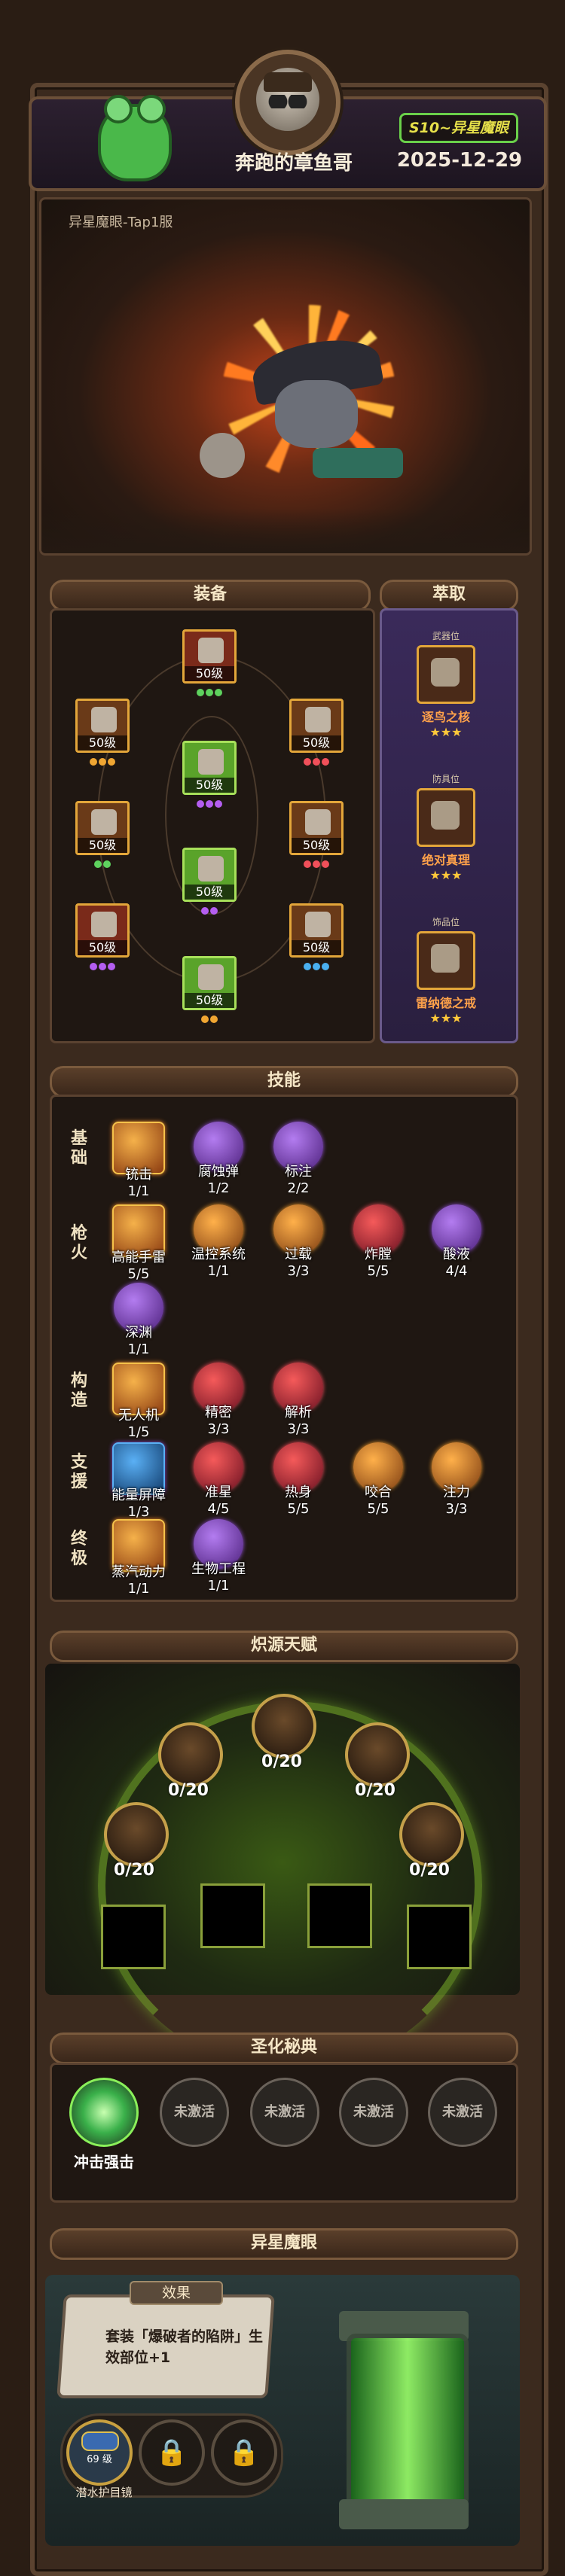 This screenshot has height=2576, width=565. I want to click on equip-slot-right-1: 50级, so click(316, 726).